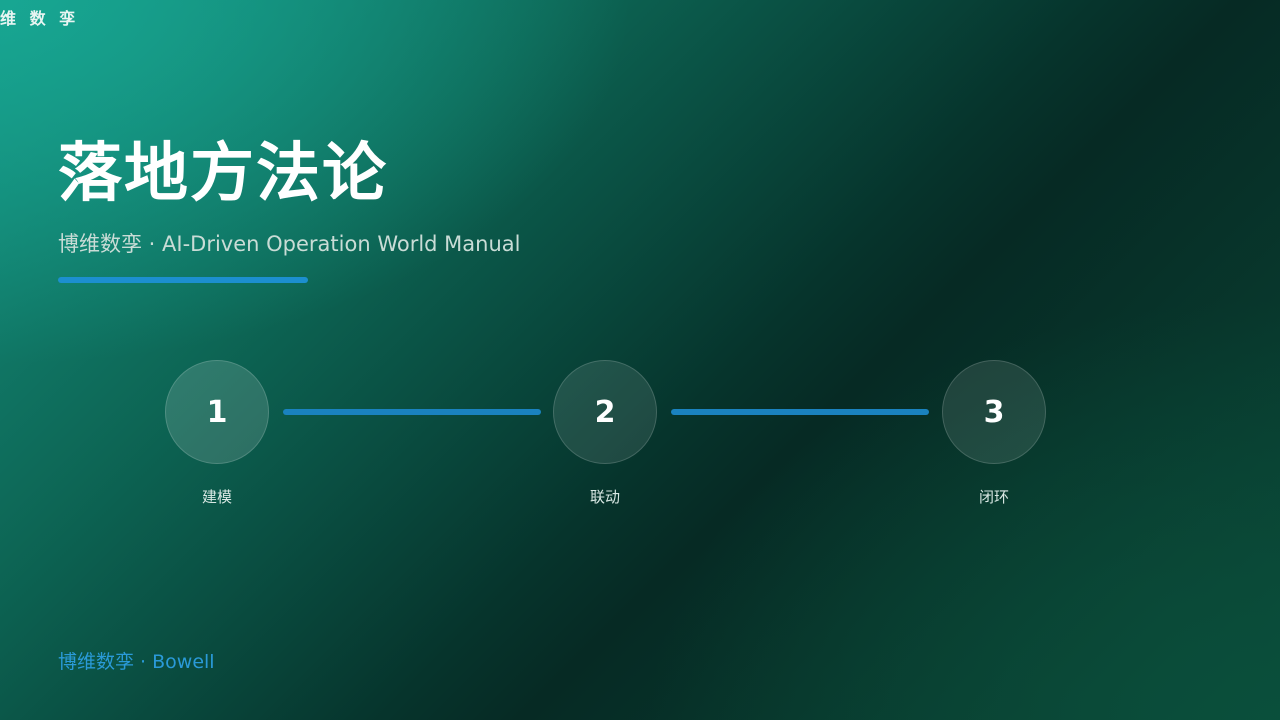 The image size is (1280, 720). Describe the element at coordinates (994, 412) in the screenshot. I see `step-circle-3: 3` at that location.